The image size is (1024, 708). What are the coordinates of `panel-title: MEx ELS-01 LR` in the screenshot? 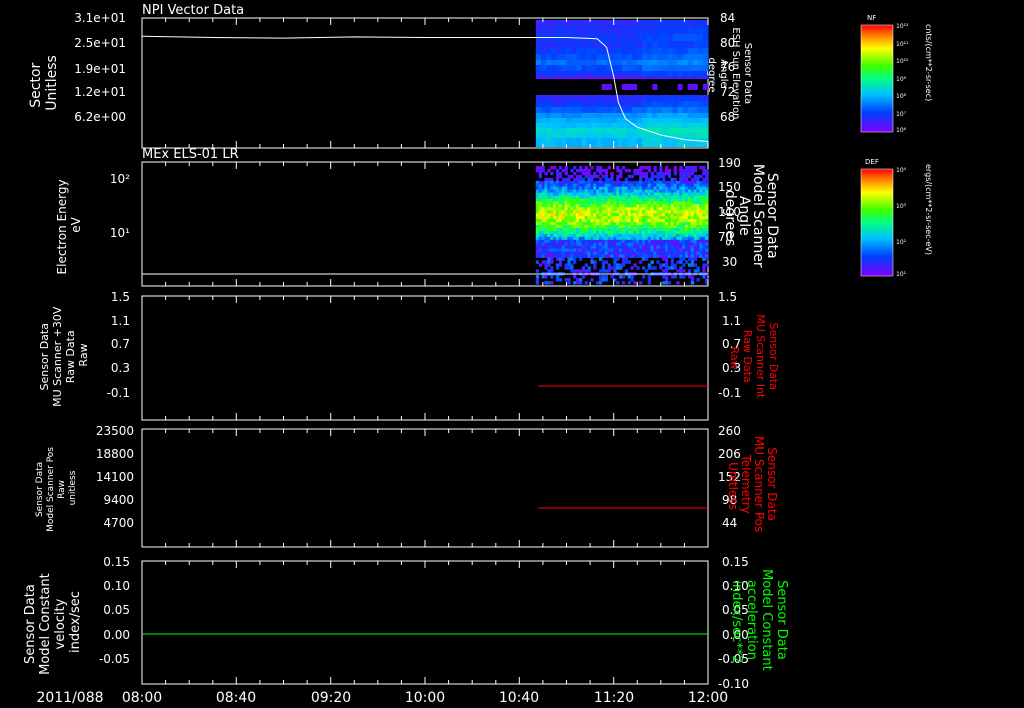 It's located at (190, 154).